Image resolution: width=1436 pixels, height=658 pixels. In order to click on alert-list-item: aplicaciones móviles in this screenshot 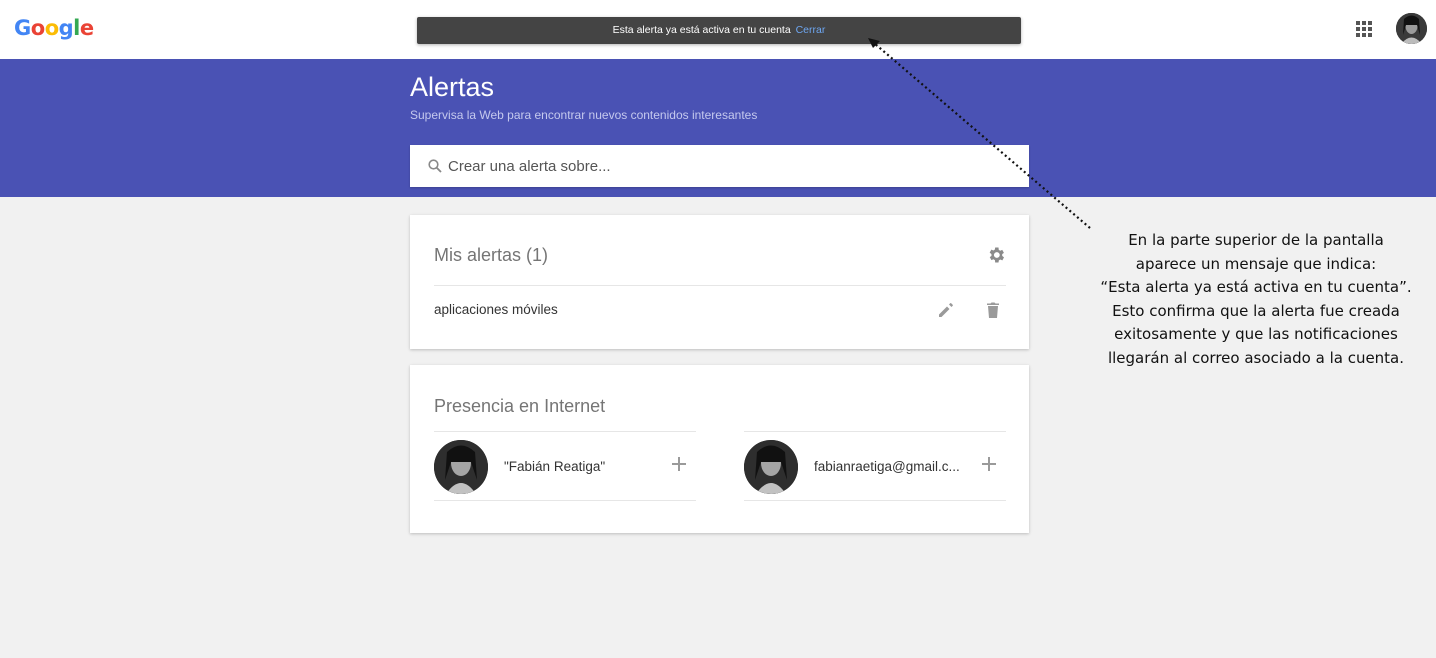, I will do `click(720, 309)`.